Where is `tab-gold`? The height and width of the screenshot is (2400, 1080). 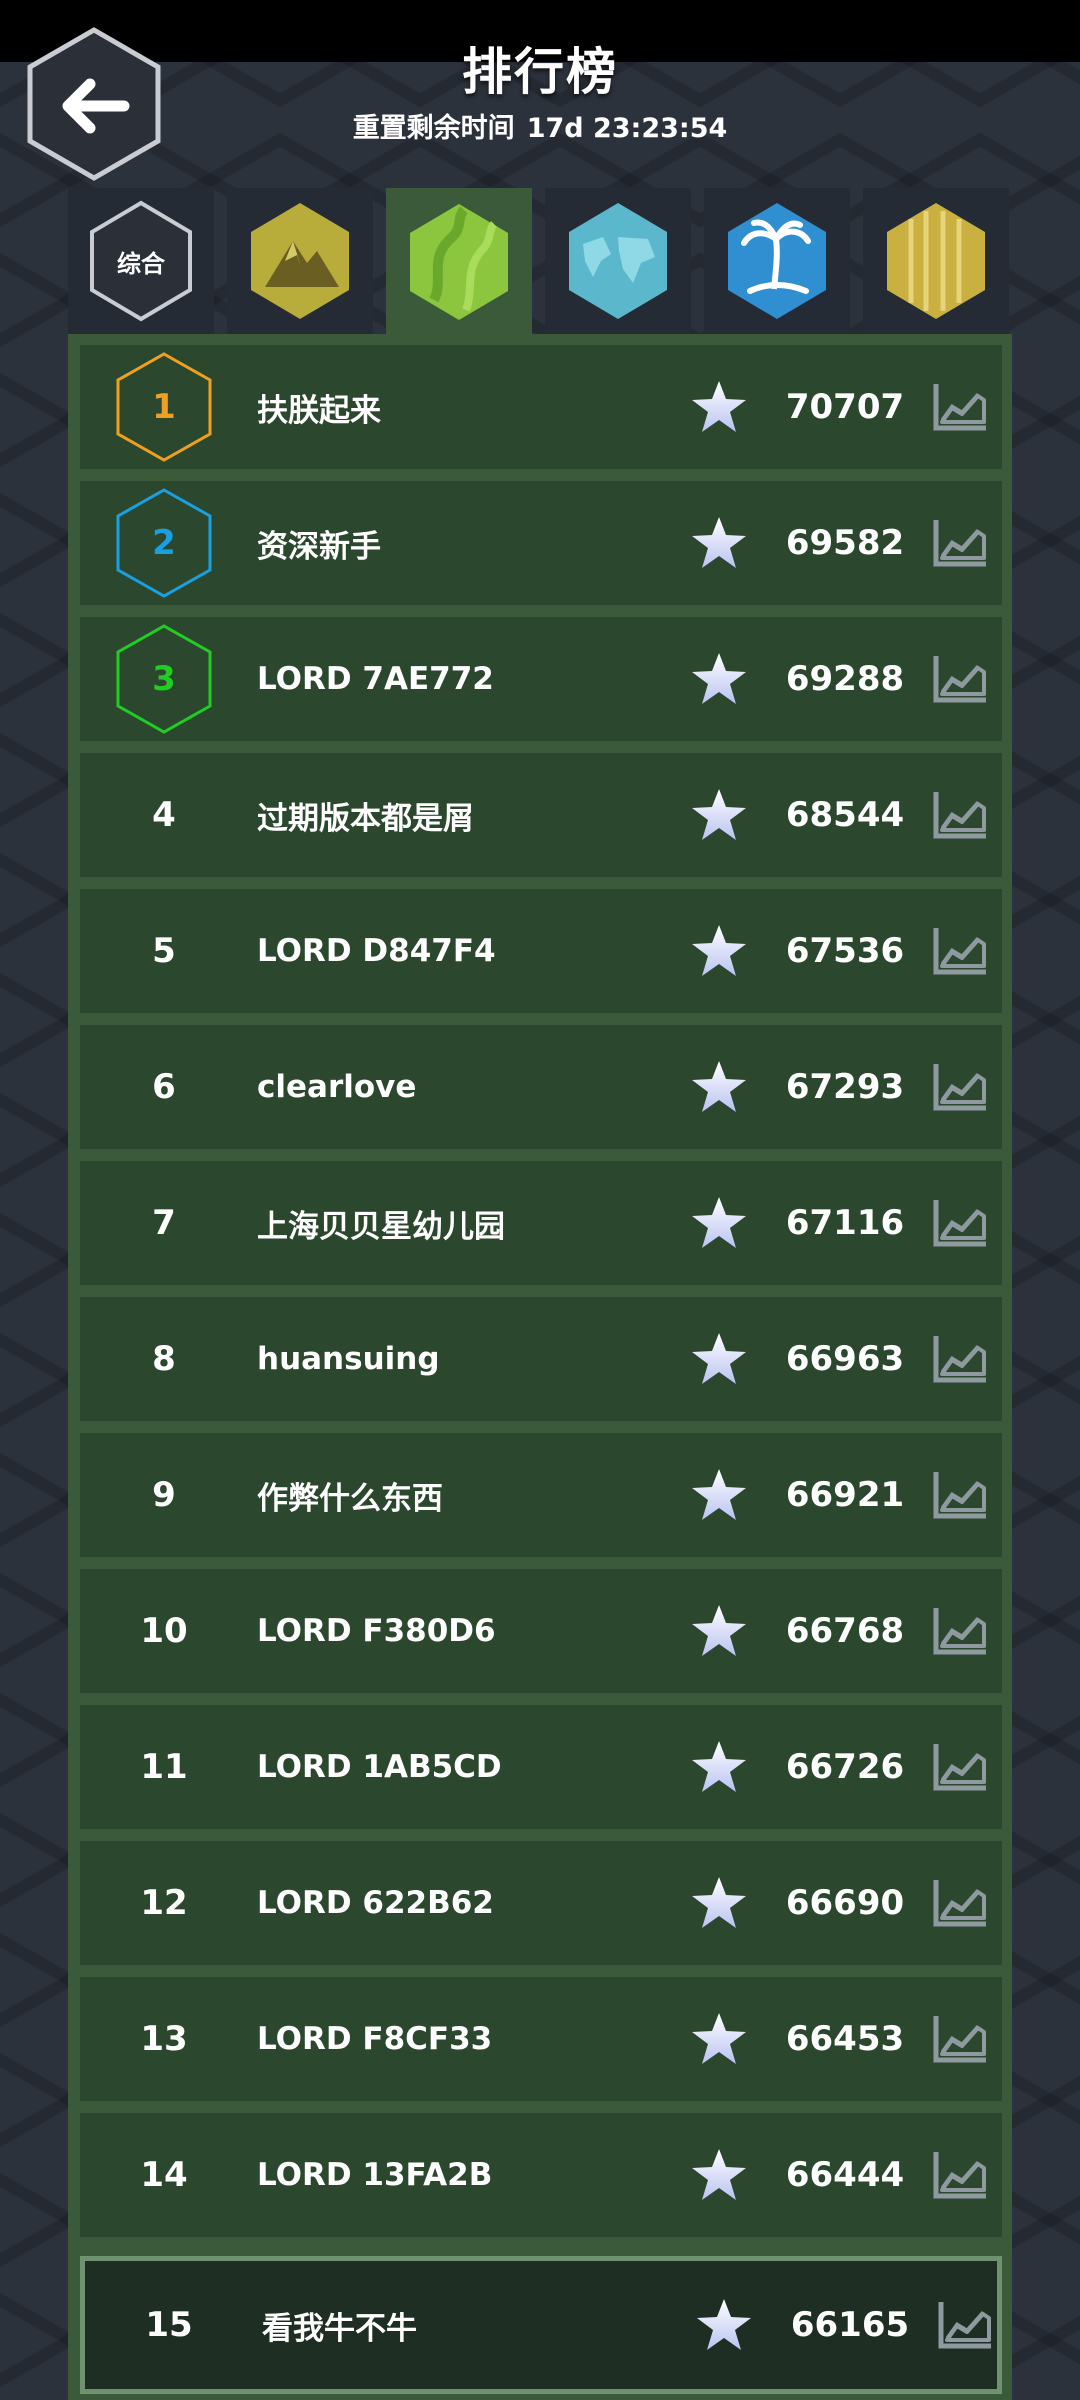 tab-gold is located at coordinates (936, 261).